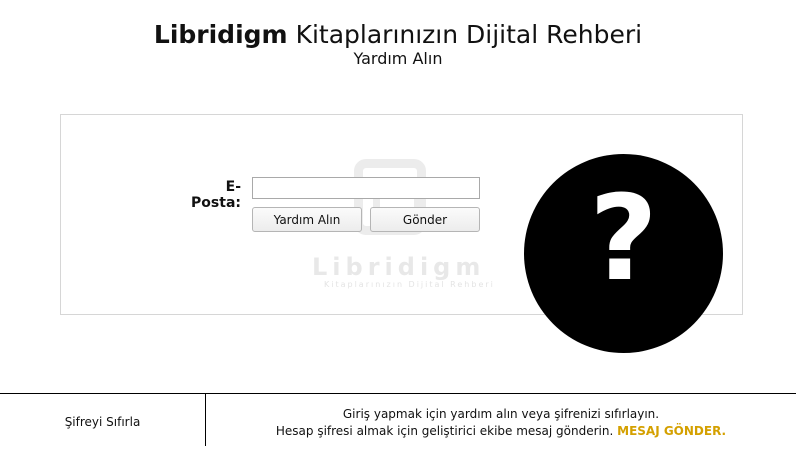 This screenshot has width=796, height=450. I want to click on watermark-text: Libridigm, so click(399, 267).